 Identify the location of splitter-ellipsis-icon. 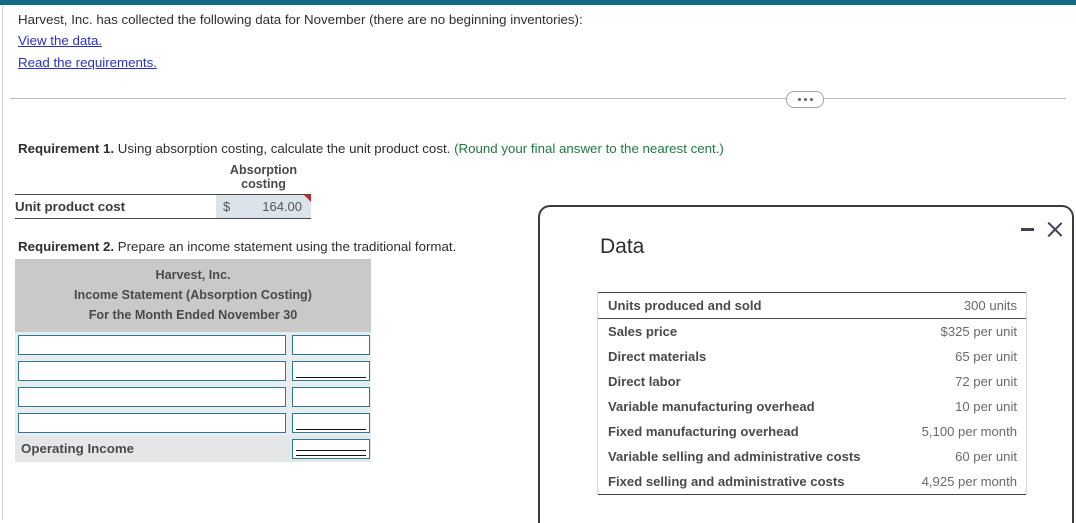
(805, 99).